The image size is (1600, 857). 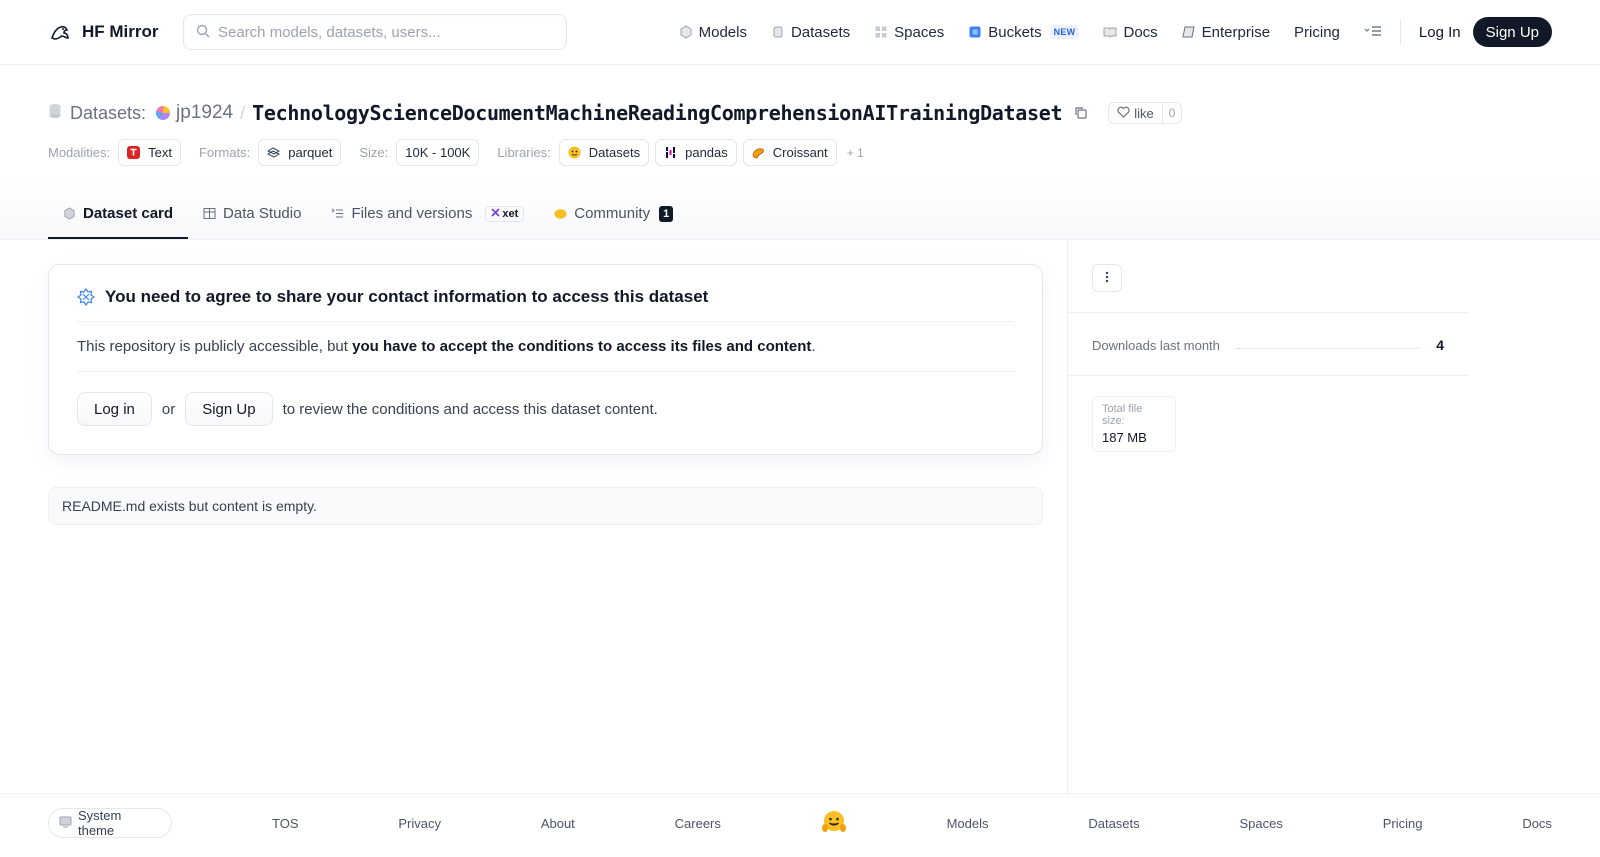 What do you see at coordinates (698, 823) in the screenshot?
I see `footer-link-careers: Careers` at bounding box center [698, 823].